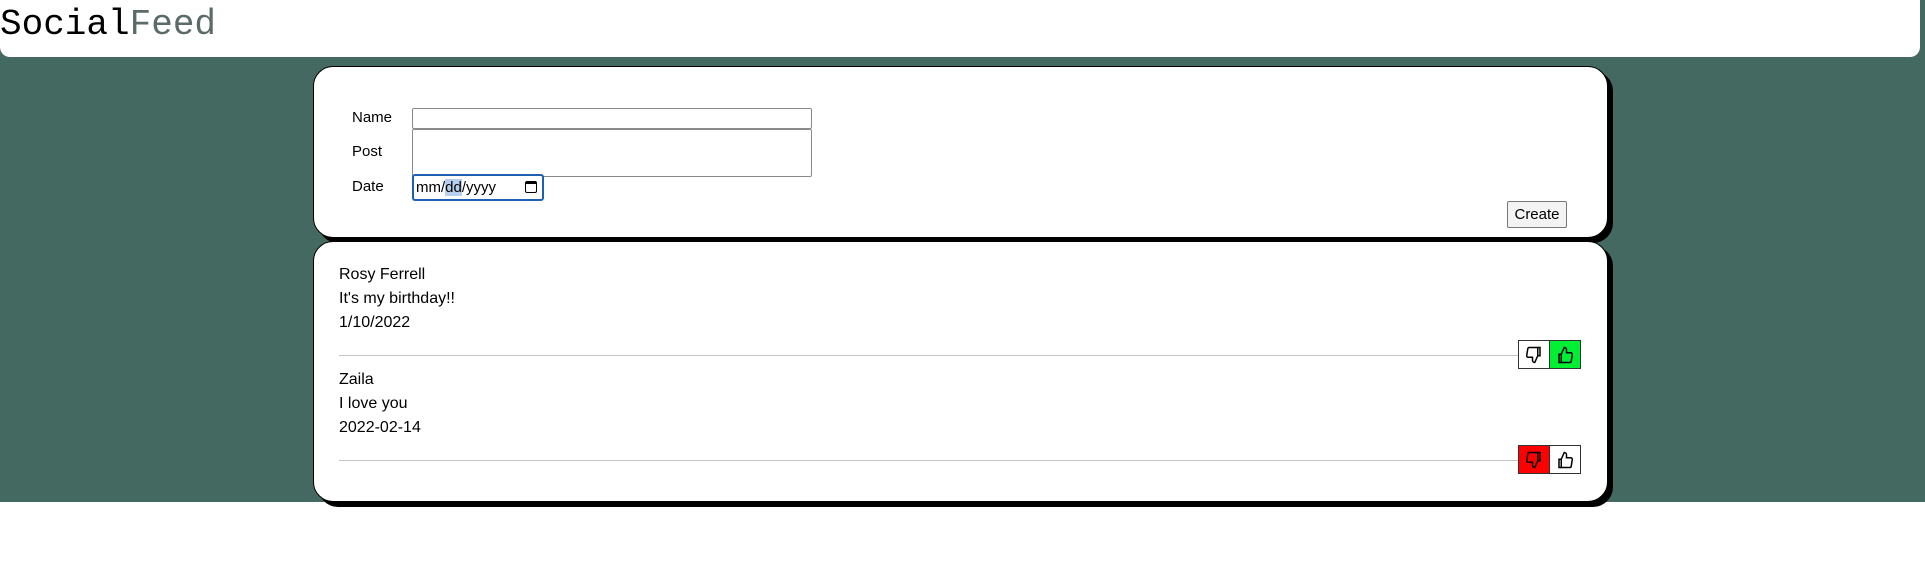 This screenshot has height=566, width=1925. Describe the element at coordinates (453, 187) in the screenshot. I see `date-day-segment: dd` at that location.